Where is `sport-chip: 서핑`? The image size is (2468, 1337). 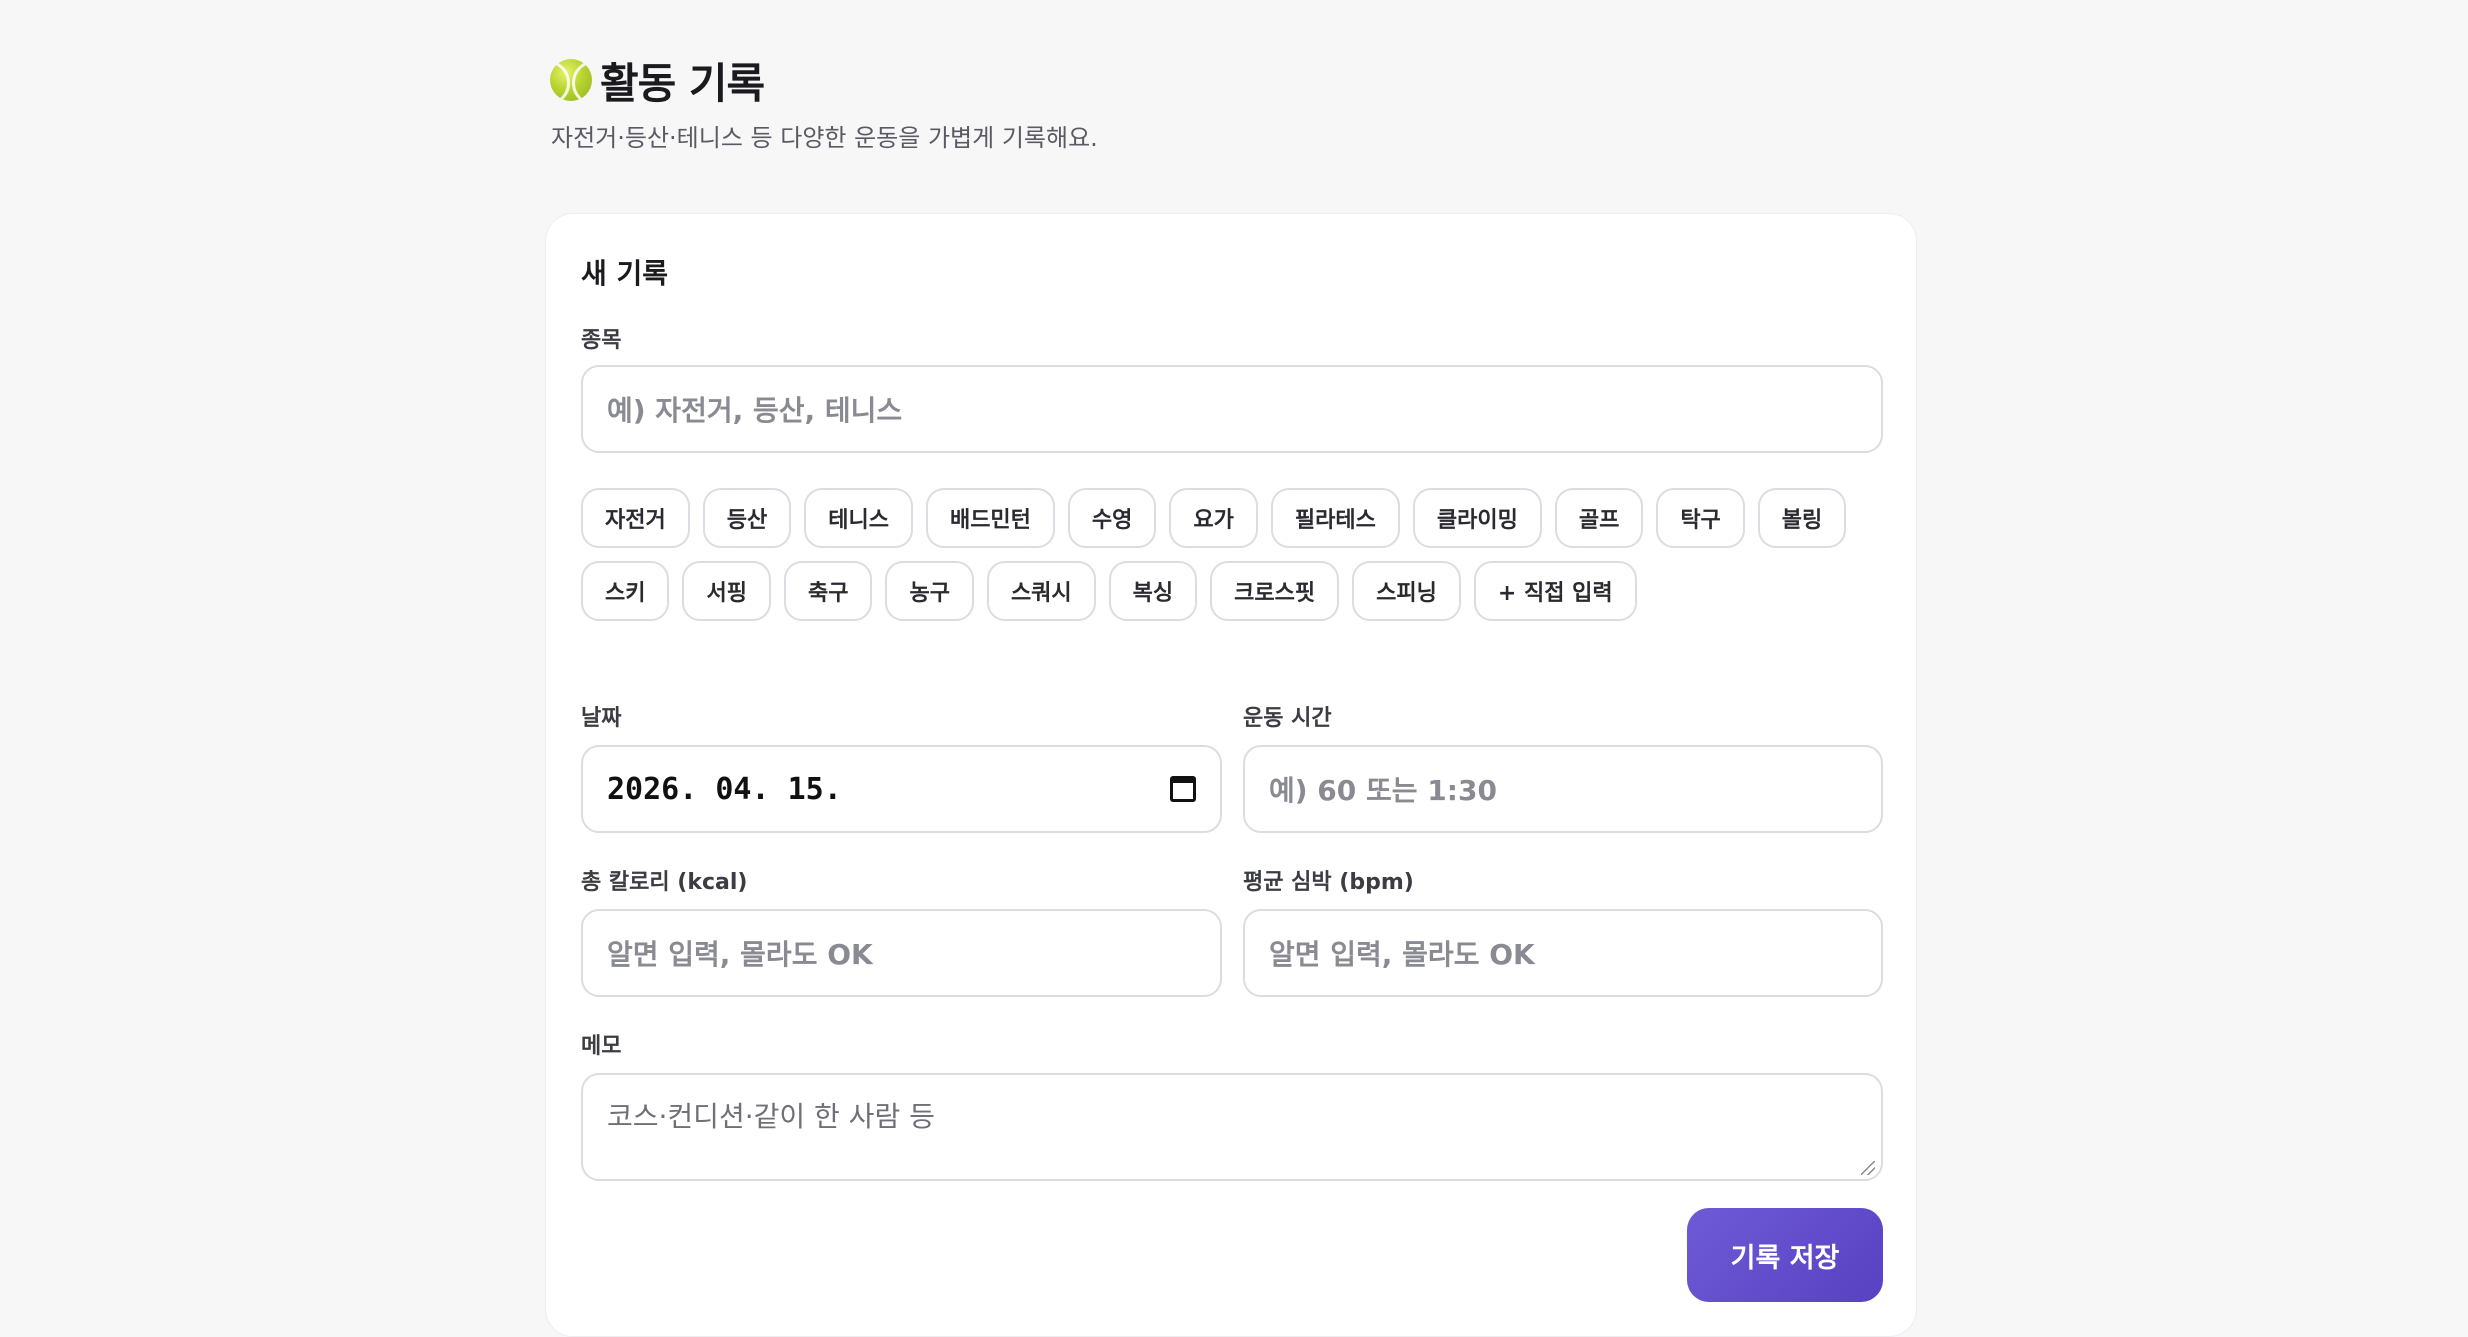 sport-chip: 서핑 is located at coordinates (726, 591).